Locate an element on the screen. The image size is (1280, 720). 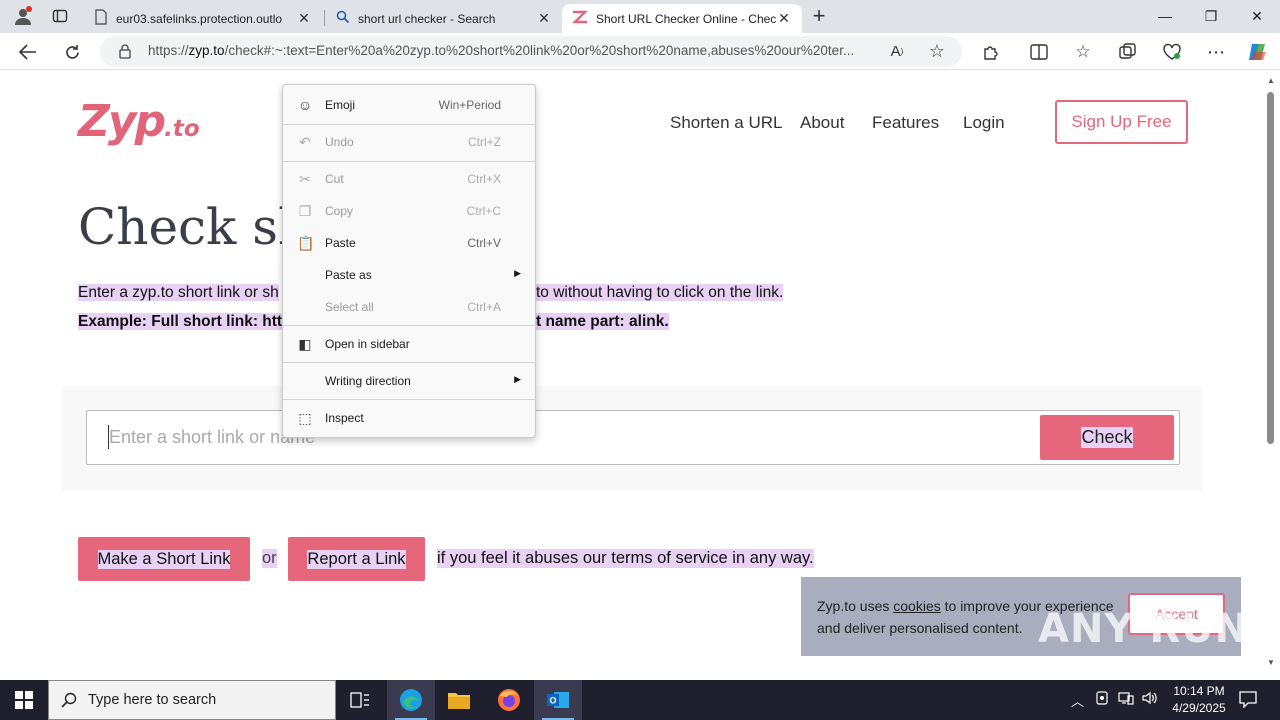
cookies-link: cookies is located at coordinates (916, 606).